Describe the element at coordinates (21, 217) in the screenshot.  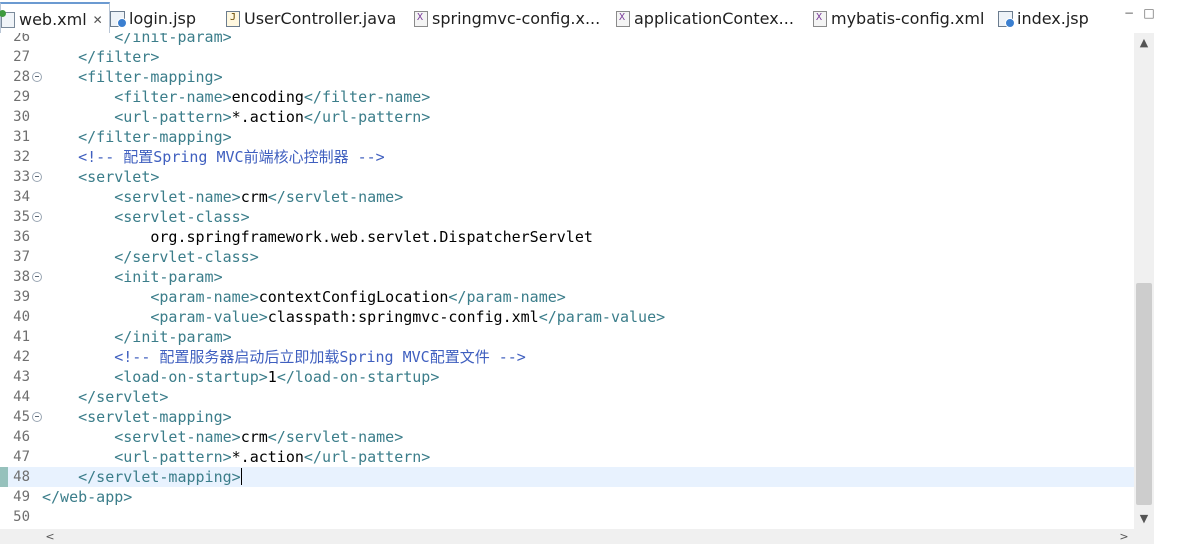
I see `line-number: 35` at that location.